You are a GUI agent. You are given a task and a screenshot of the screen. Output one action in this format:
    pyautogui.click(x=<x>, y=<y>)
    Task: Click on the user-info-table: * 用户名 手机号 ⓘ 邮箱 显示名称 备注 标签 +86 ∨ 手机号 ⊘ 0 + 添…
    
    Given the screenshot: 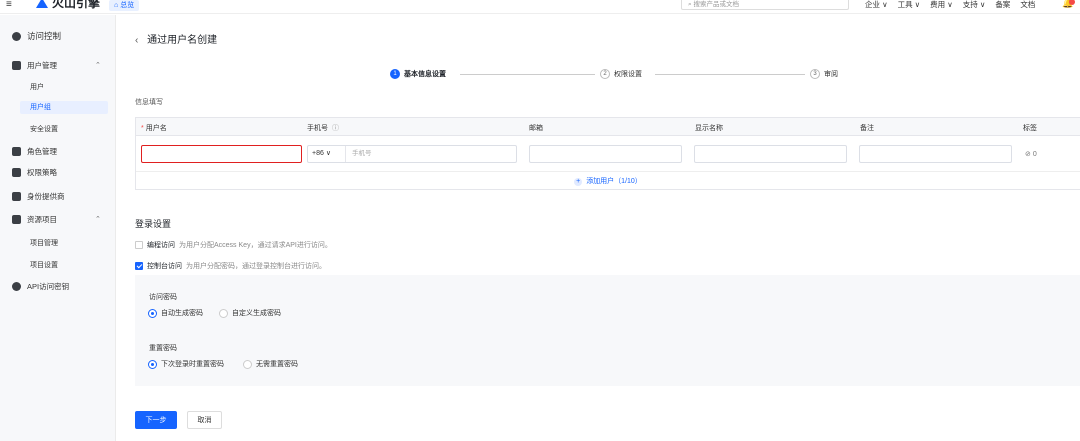 What is the action you would take?
    pyautogui.click(x=607, y=153)
    